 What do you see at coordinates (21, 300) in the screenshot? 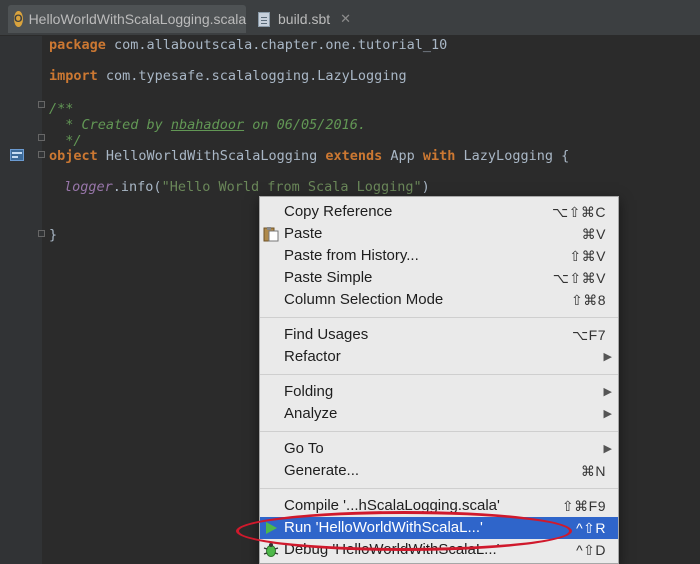
I see `editor-gutter` at bounding box center [21, 300].